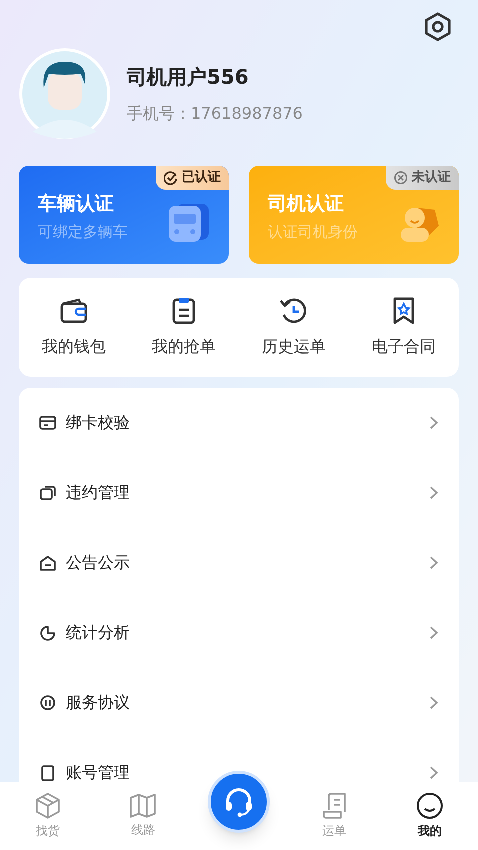 Image resolution: width=478 pixels, height=850 pixels. I want to click on check-circle-icon, so click(171, 178).